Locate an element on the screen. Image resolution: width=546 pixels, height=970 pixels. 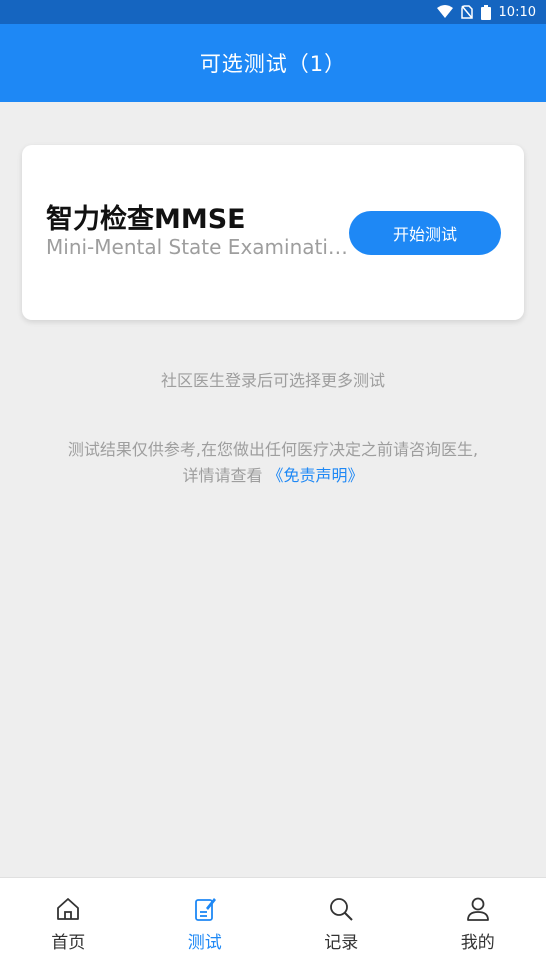
app-header: 可选测试（1） is located at coordinates (273, 63).